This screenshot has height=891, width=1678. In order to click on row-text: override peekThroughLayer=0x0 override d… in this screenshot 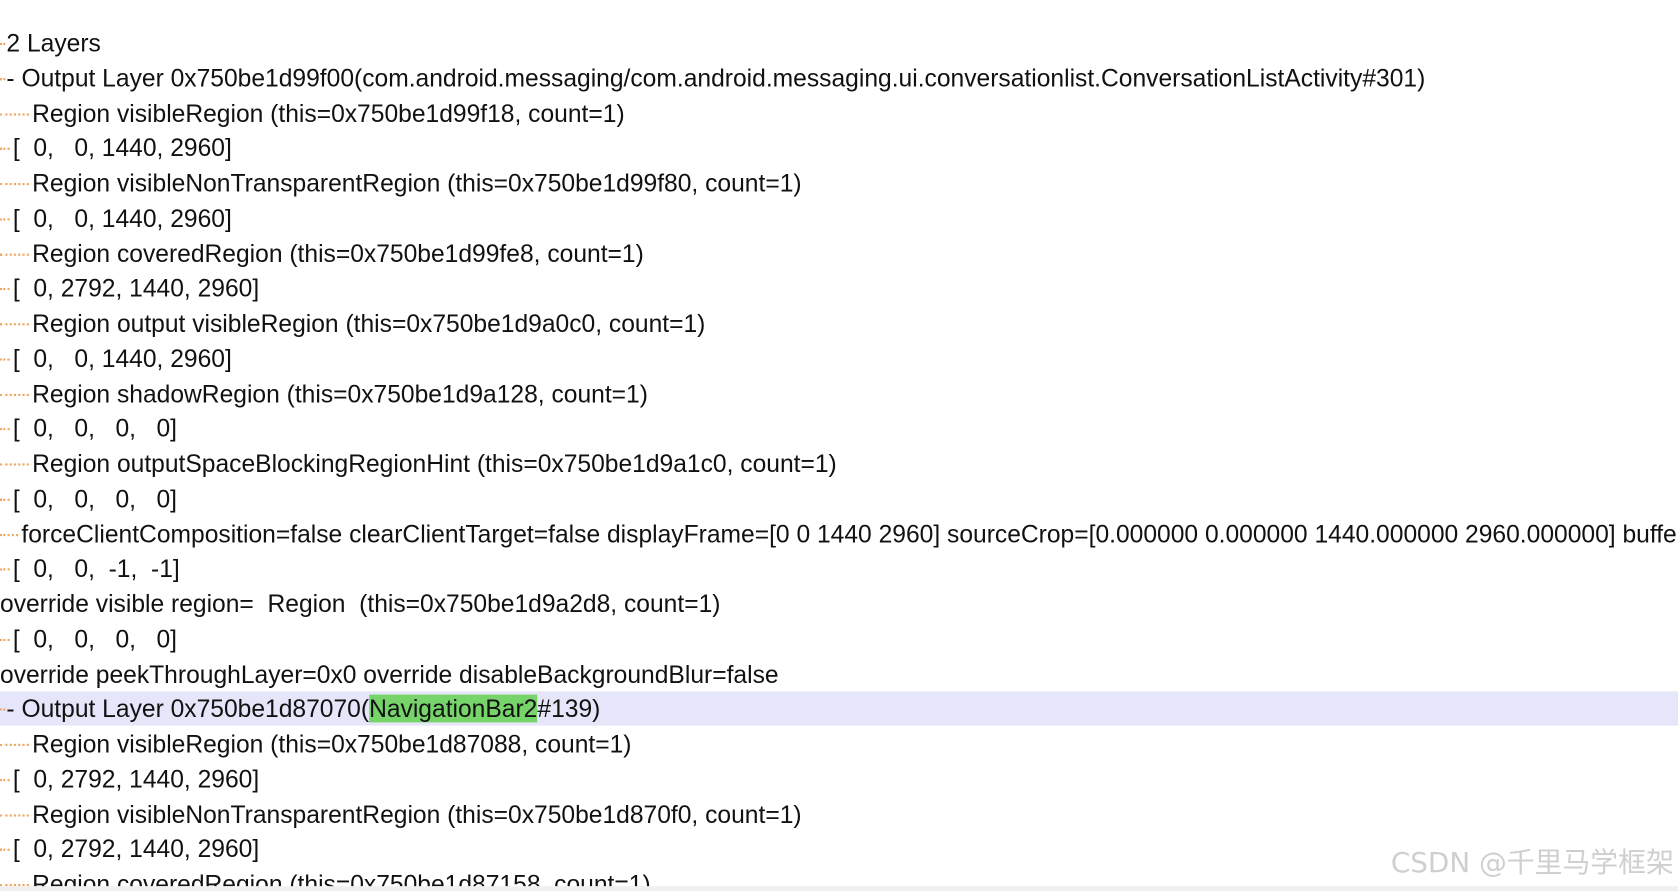, I will do `click(389, 674)`.